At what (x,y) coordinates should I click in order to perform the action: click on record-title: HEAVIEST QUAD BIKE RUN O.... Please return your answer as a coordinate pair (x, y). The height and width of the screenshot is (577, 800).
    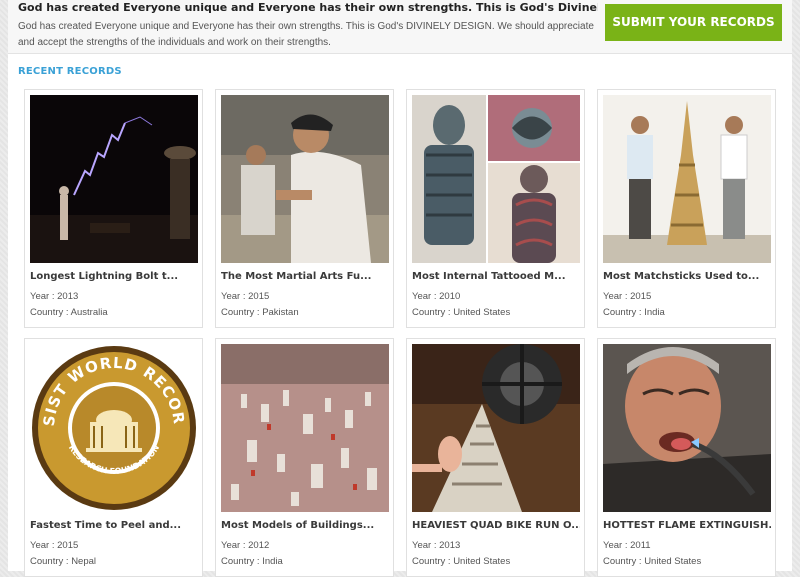
    Looking at the image, I should click on (496, 525).